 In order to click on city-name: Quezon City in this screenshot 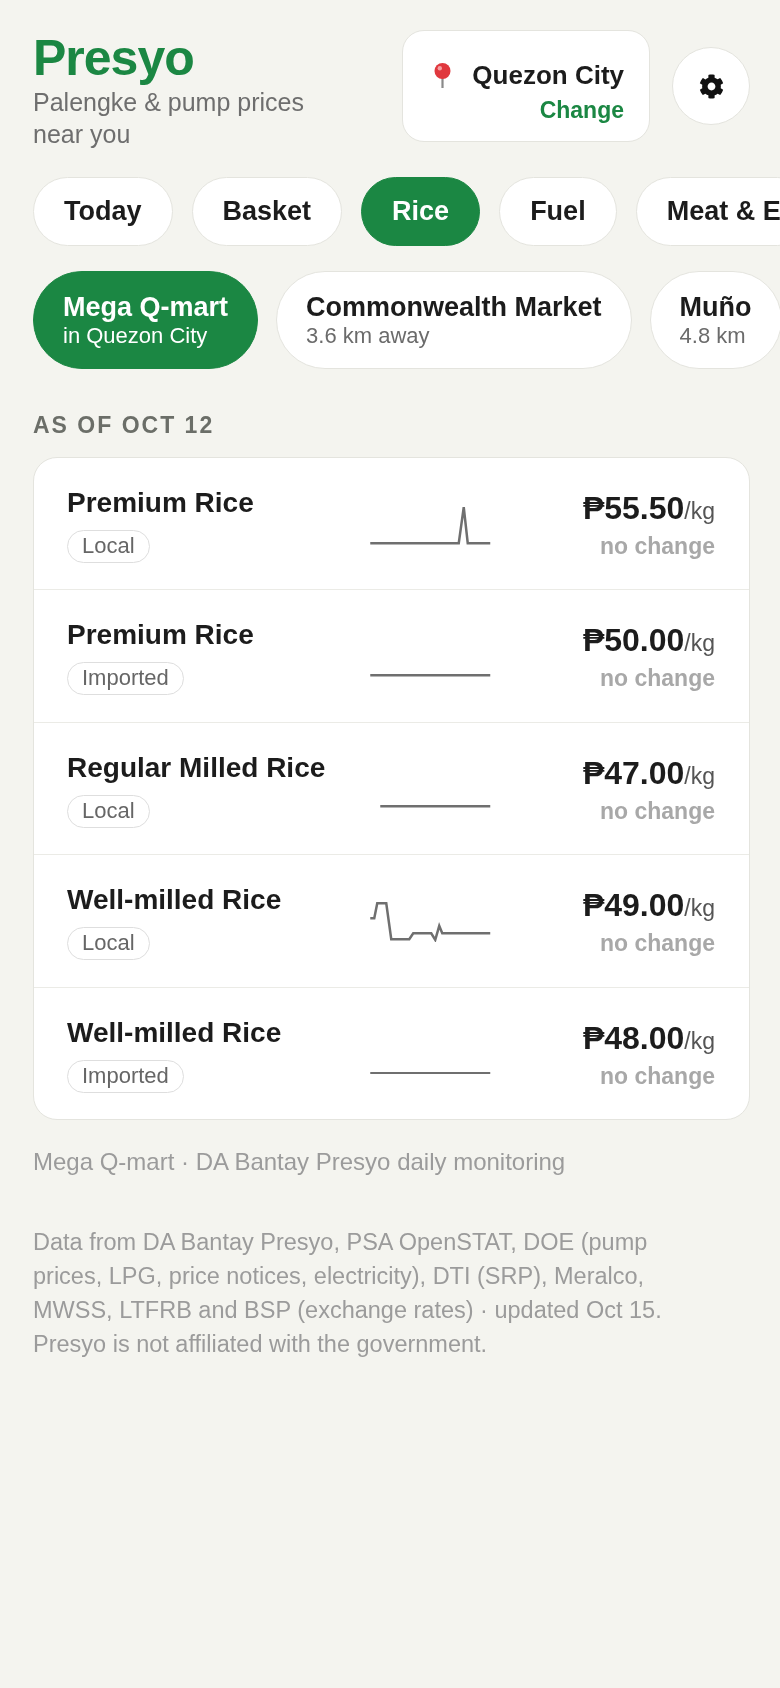, I will do `click(548, 75)`.